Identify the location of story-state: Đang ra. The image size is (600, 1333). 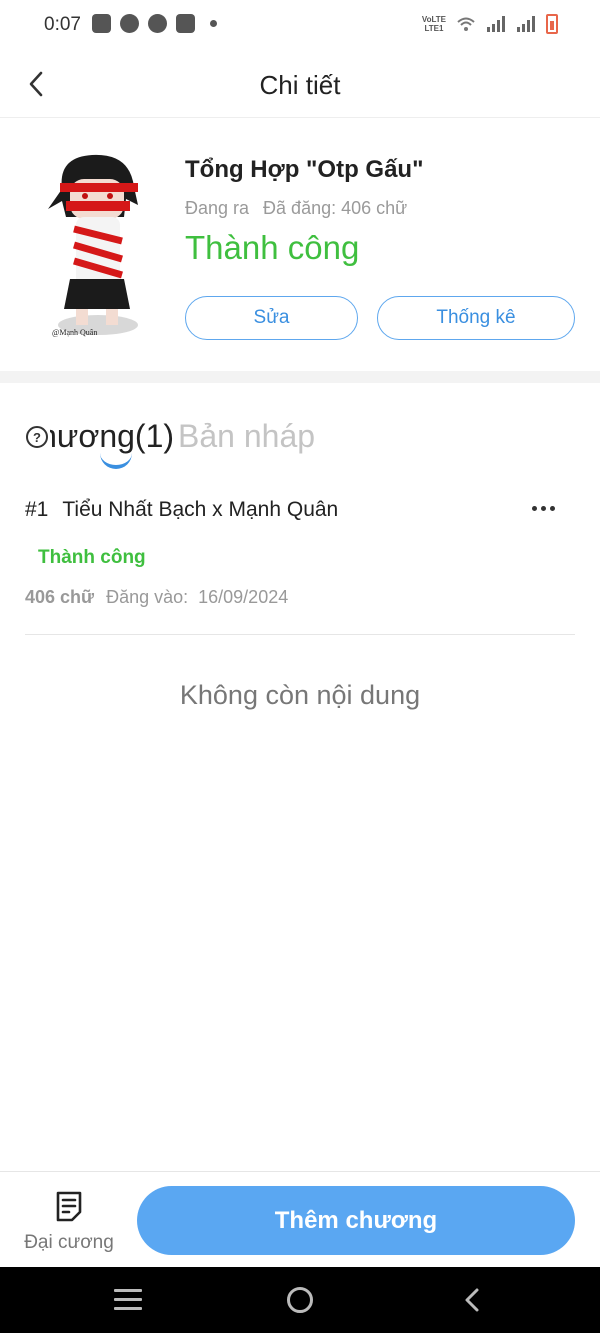
(217, 208).